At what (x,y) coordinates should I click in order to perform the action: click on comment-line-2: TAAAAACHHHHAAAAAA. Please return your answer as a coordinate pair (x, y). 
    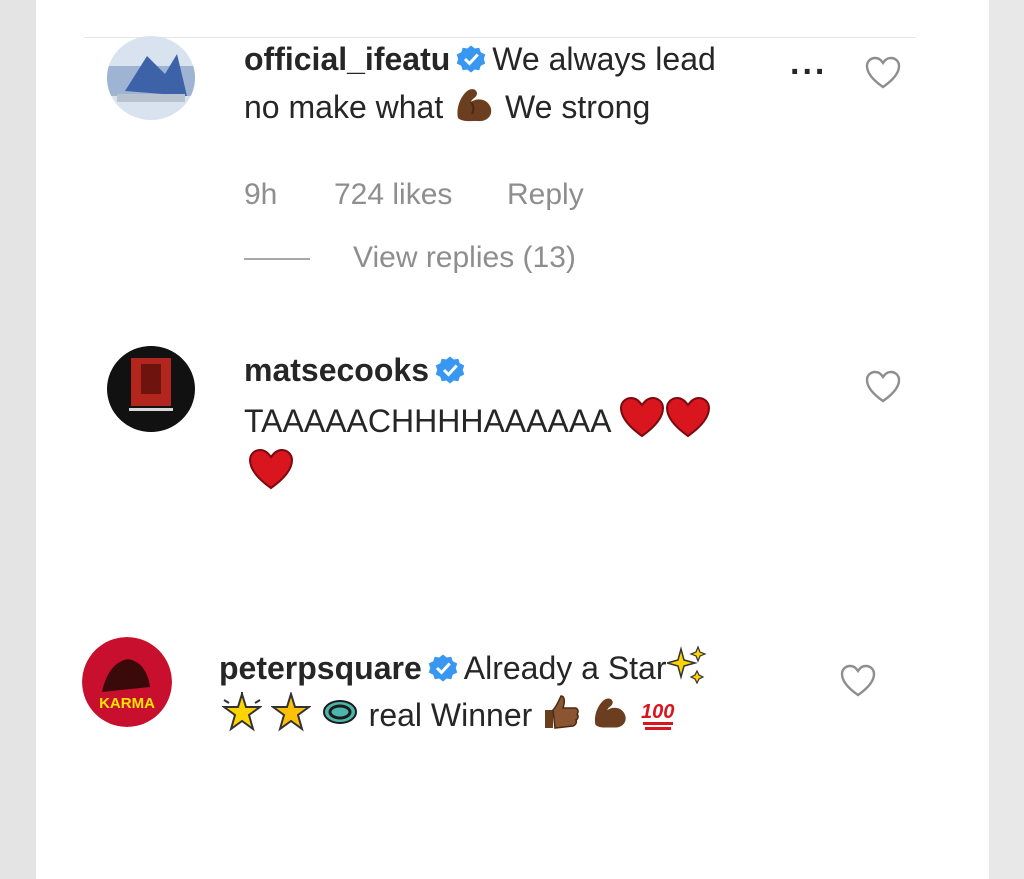
    Looking at the image, I should click on (477, 421).